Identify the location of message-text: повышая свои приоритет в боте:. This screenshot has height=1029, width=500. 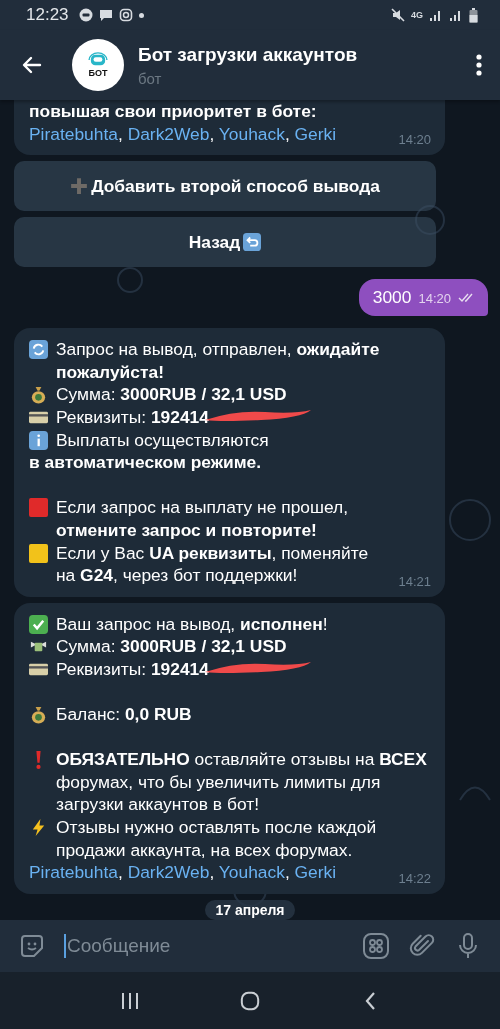
(173, 111).